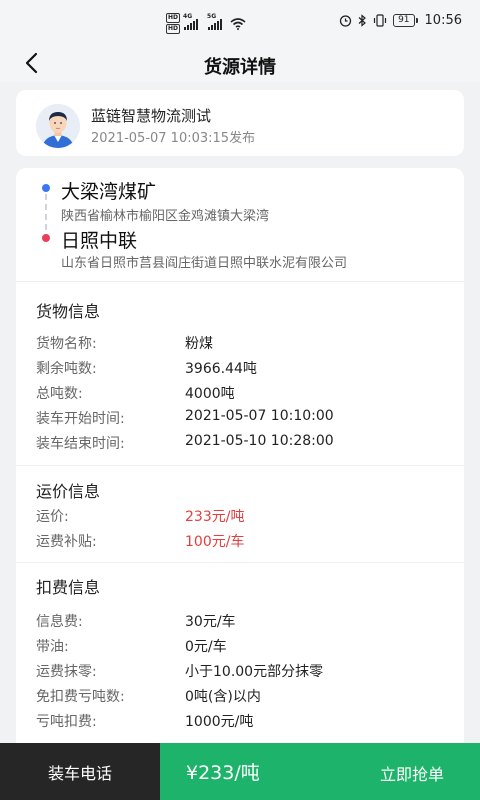 This screenshot has width=480, height=800. I want to click on cargo-row: 货物名称: 粉煤, so click(240, 345).